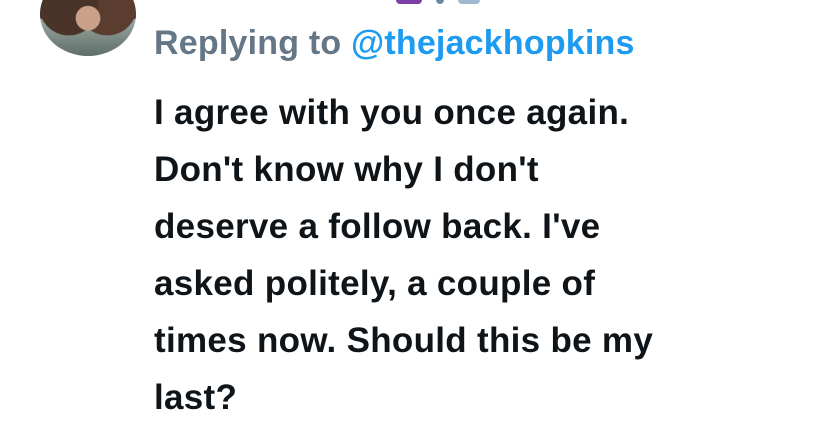  Describe the element at coordinates (252, 43) in the screenshot. I see `replying-to-label: Replying to` at that location.